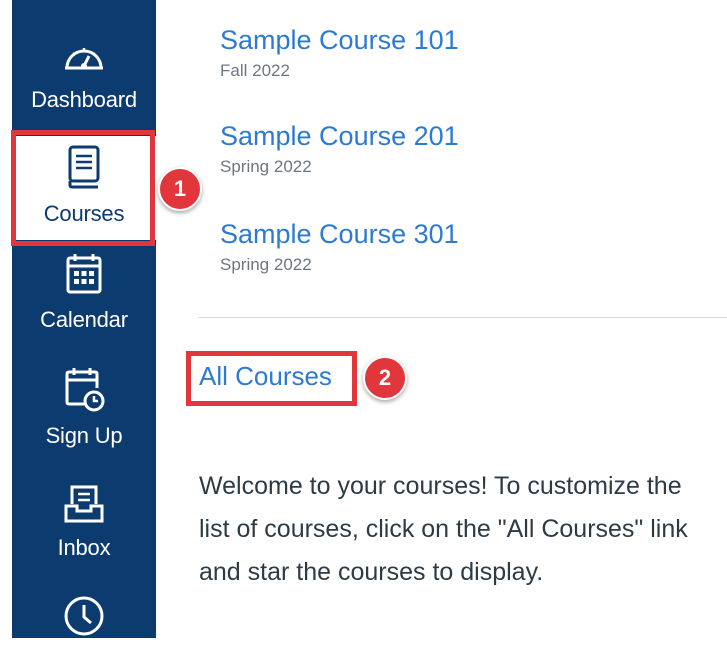 The height and width of the screenshot is (649, 727). I want to click on nav-label-calendar: Calendar, so click(84, 319).